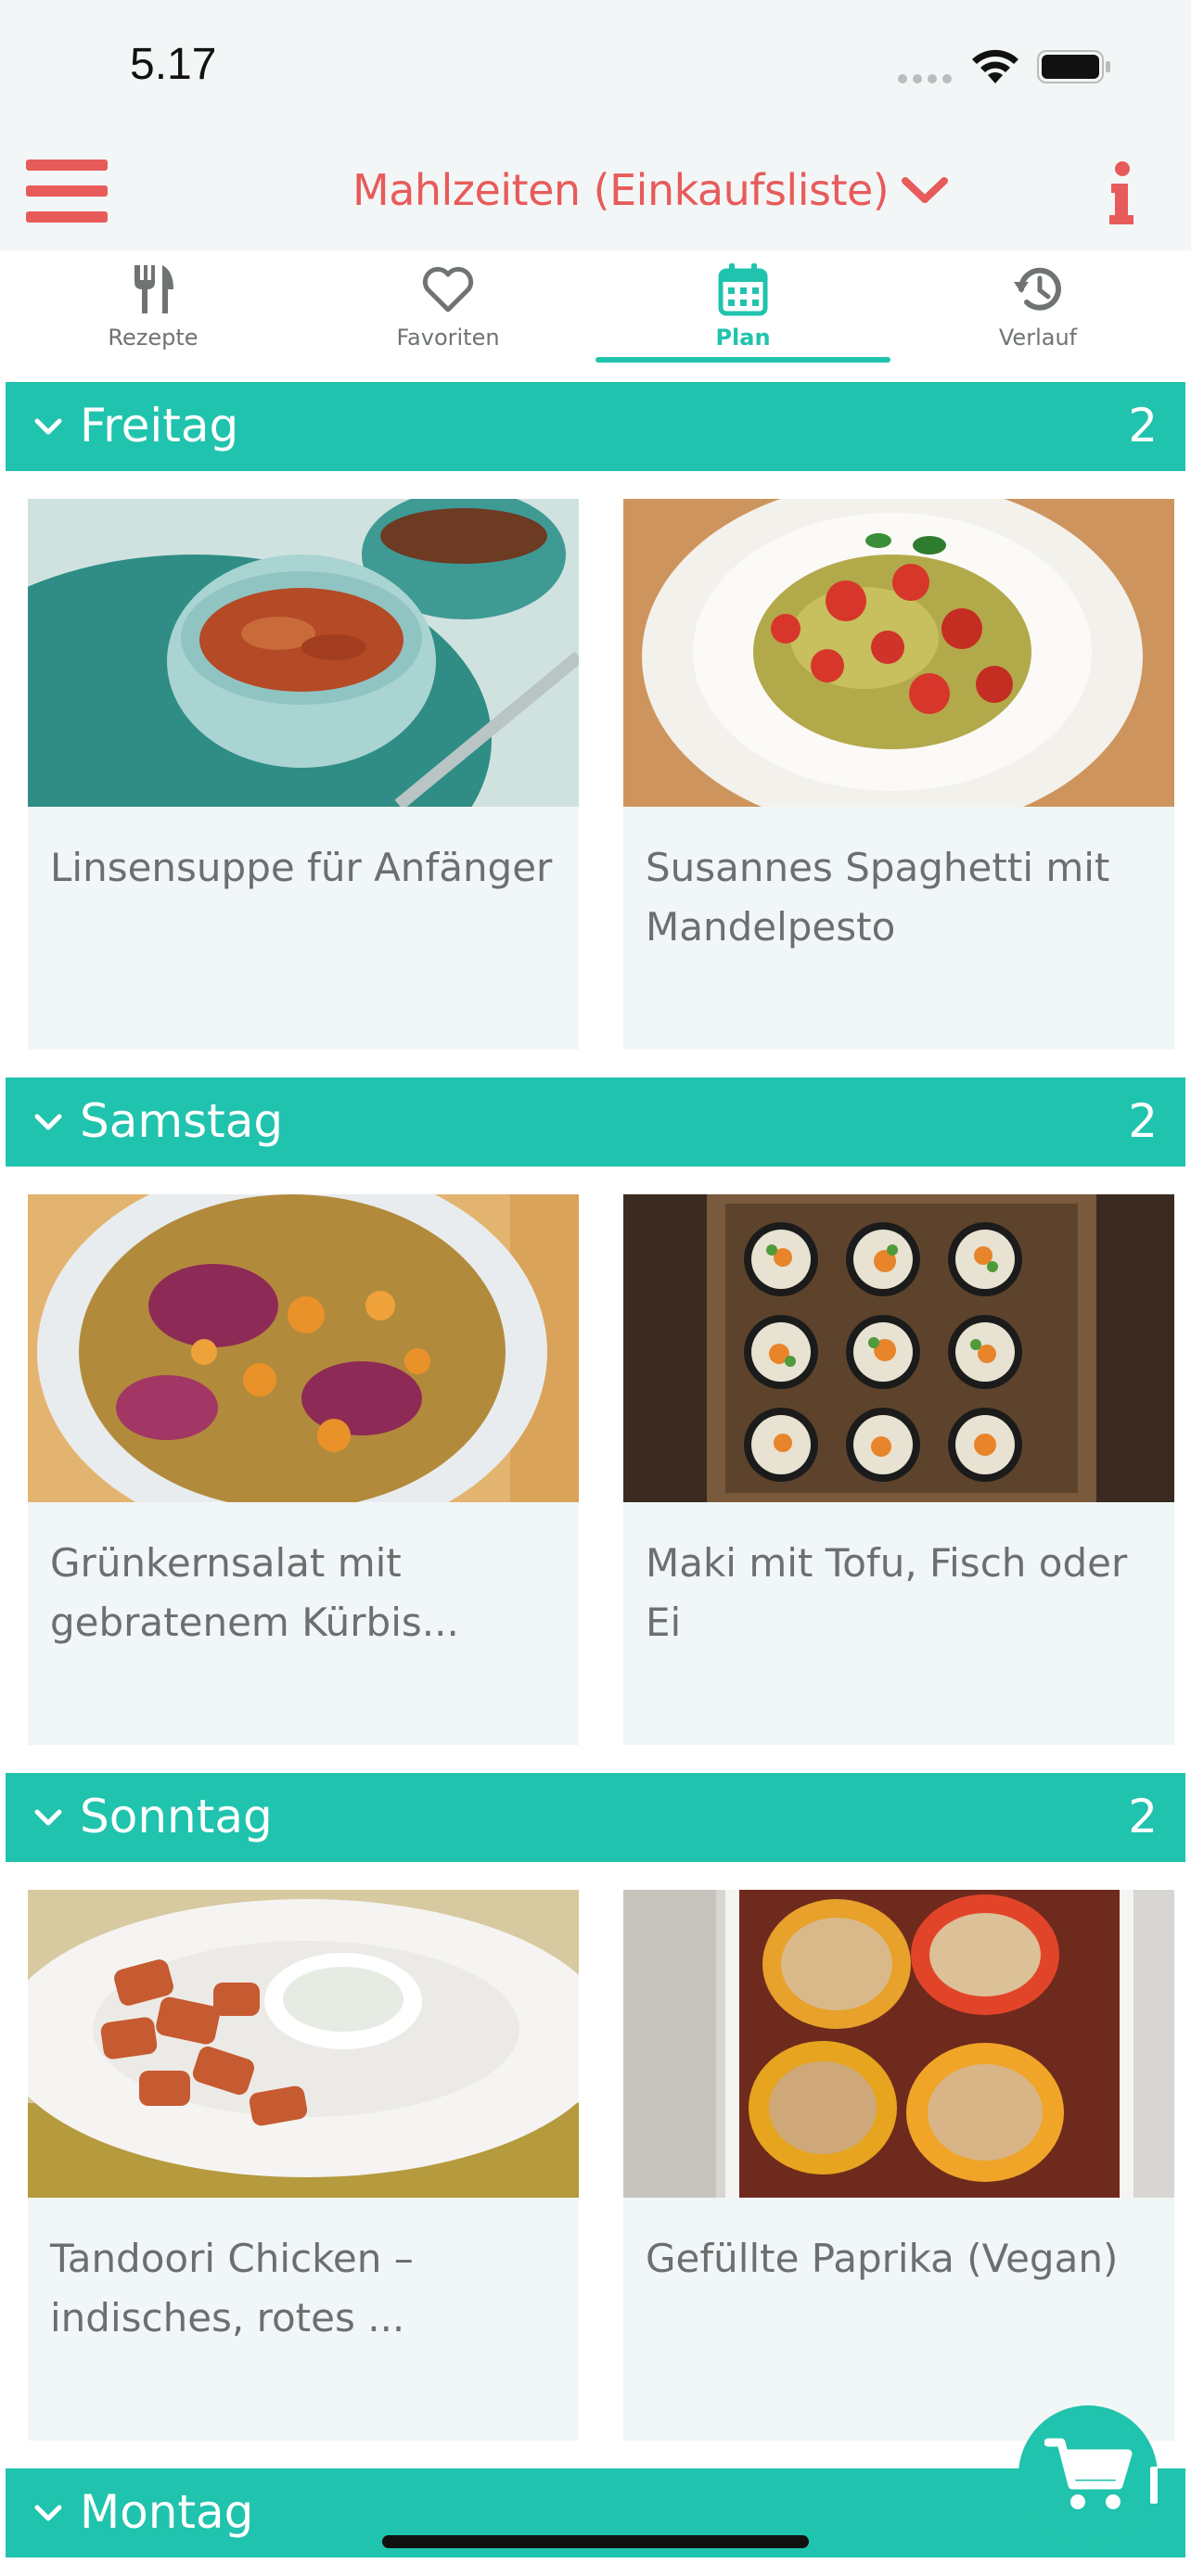  What do you see at coordinates (173, 64) in the screenshot?
I see `status-time: 5.17` at bounding box center [173, 64].